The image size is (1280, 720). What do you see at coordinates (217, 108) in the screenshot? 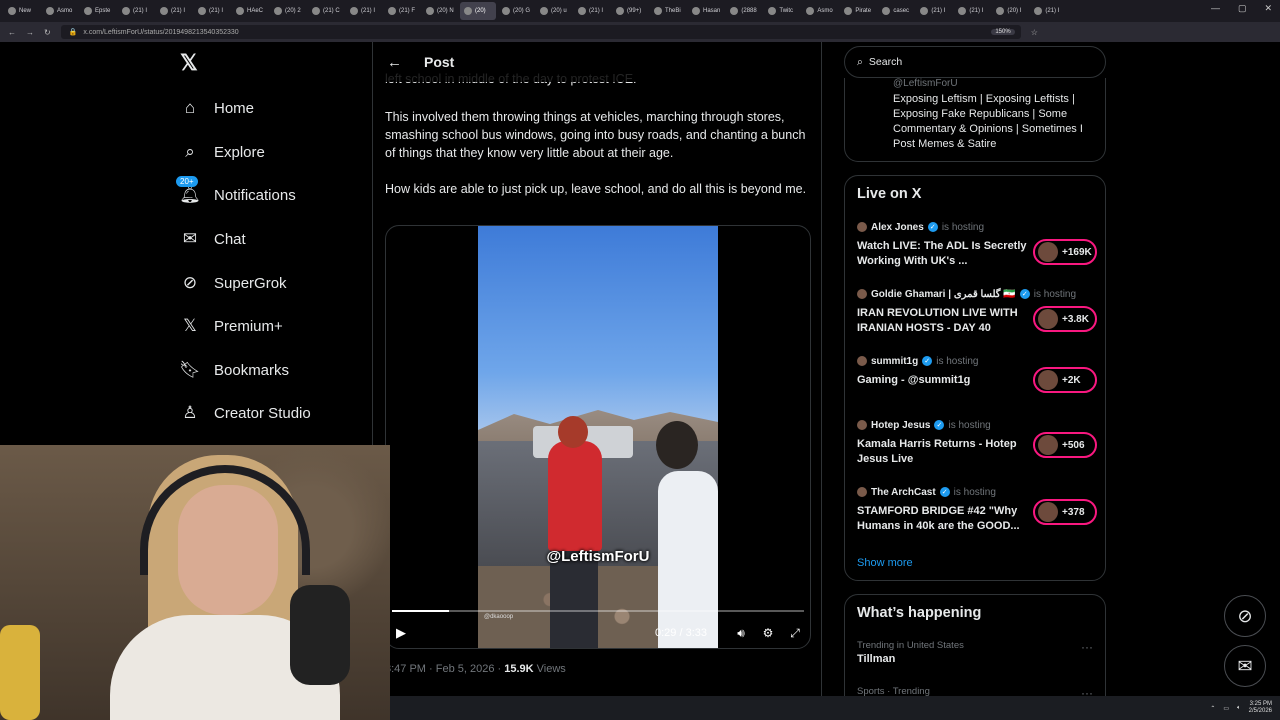
I see `nav-item-home: ⌂ Home` at bounding box center [217, 108].